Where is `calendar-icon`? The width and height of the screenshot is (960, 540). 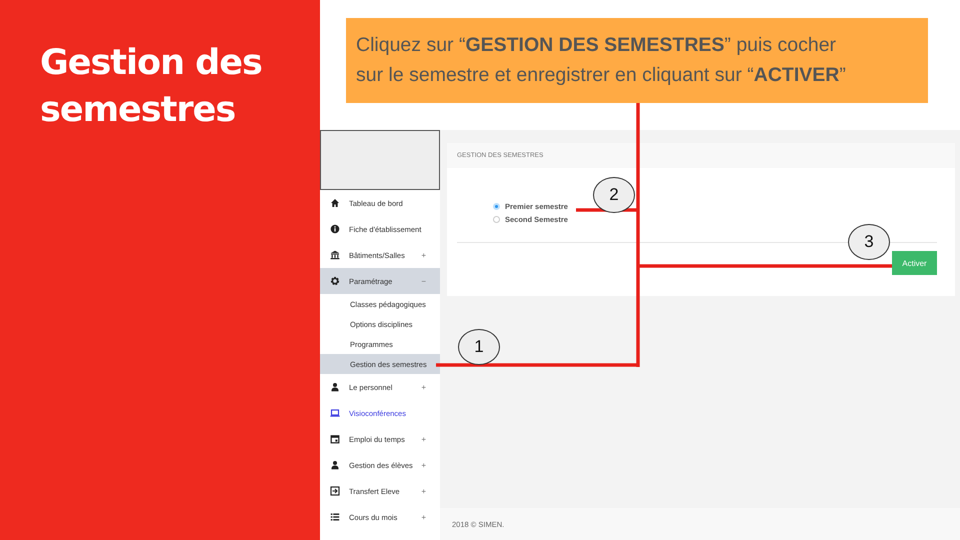 calendar-icon is located at coordinates (335, 439).